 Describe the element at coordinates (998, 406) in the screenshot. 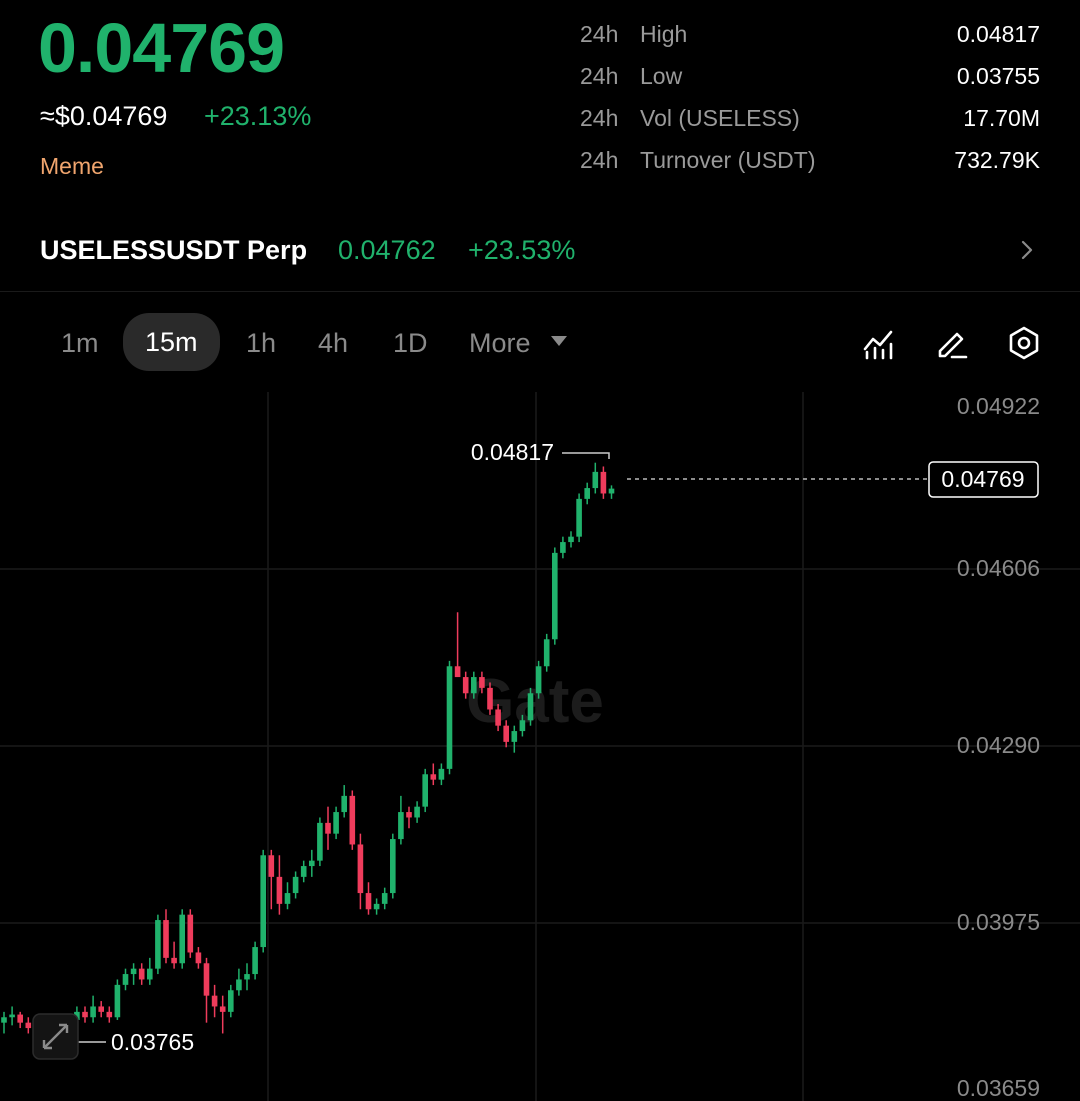

I see `y-tick: 0.04922` at that location.